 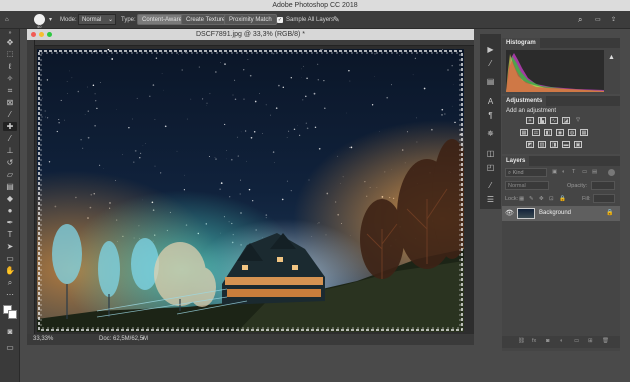 What do you see at coordinates (10, 114) in the screenshot?
I see `eyedropper-tool-icon: ⁄` at bounding box center [10, 114].